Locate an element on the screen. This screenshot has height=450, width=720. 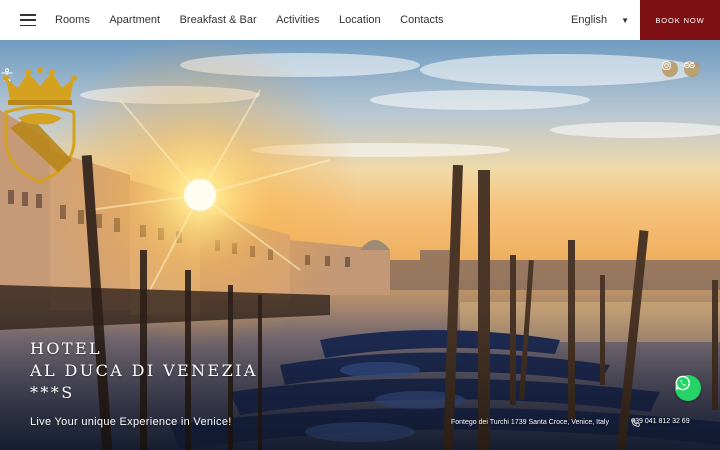
nav-item-location: Location is located at coordinates (360, 20).